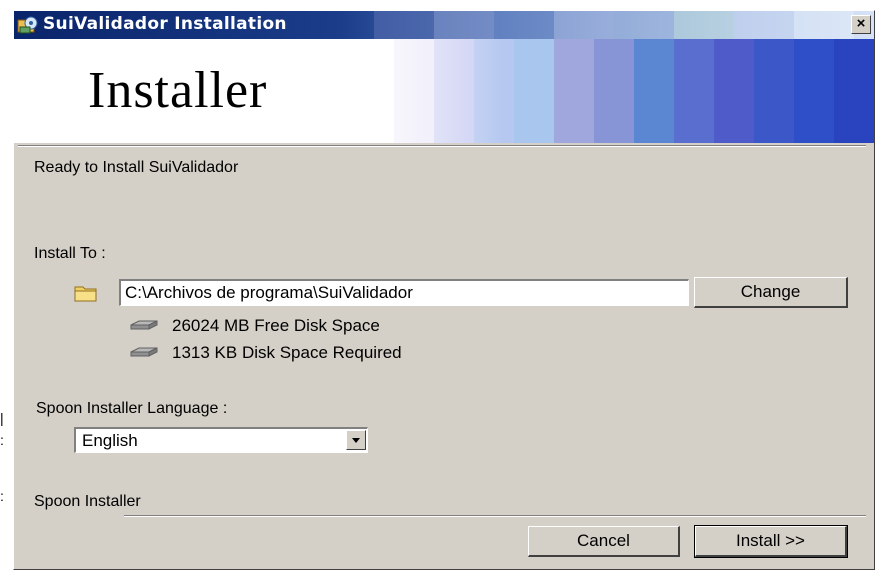 This screenshot has width=878, height=573. Describe the element at coordinates (27, 25) in the screenshot. I see `installer-icon` at that location.